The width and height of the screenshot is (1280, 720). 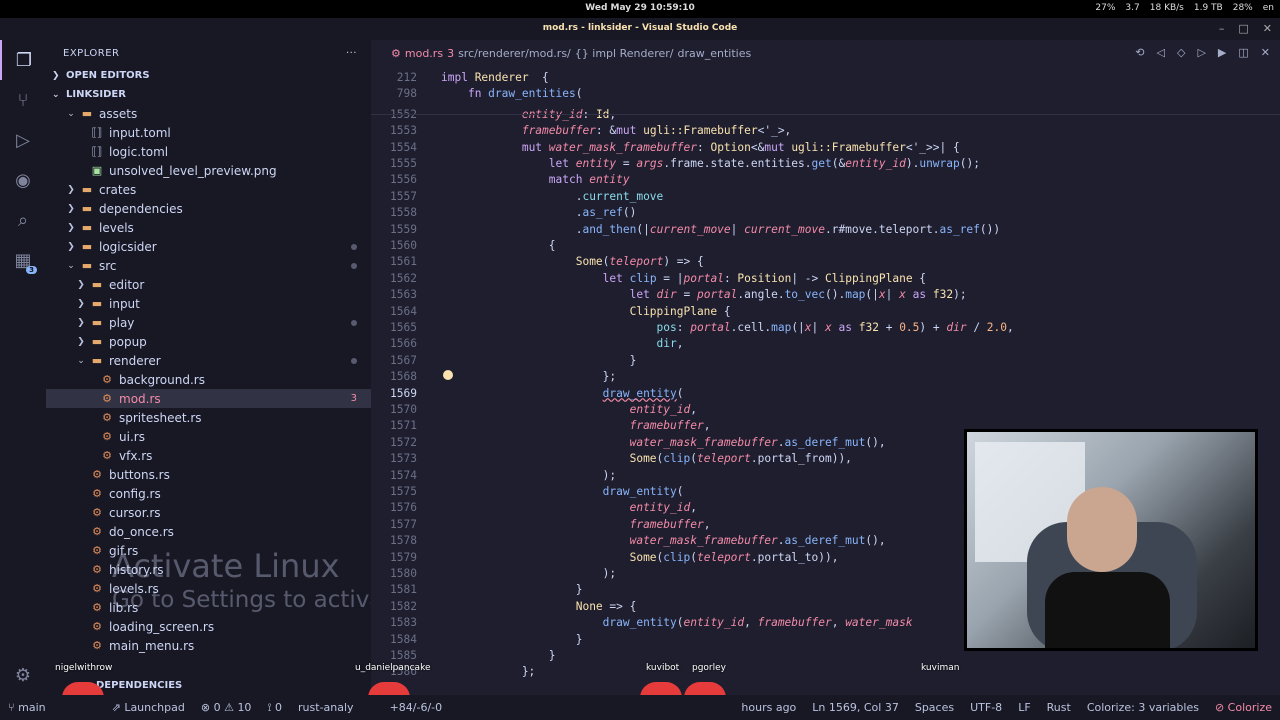 I want to click on eol-item: LF, so click(x=1024, y=707).